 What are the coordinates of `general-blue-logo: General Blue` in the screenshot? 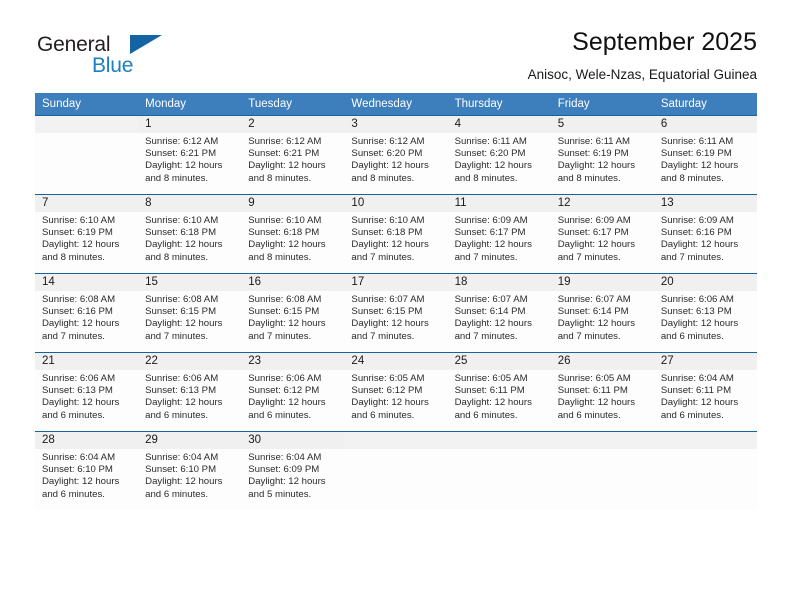 It's located at (105, 52).